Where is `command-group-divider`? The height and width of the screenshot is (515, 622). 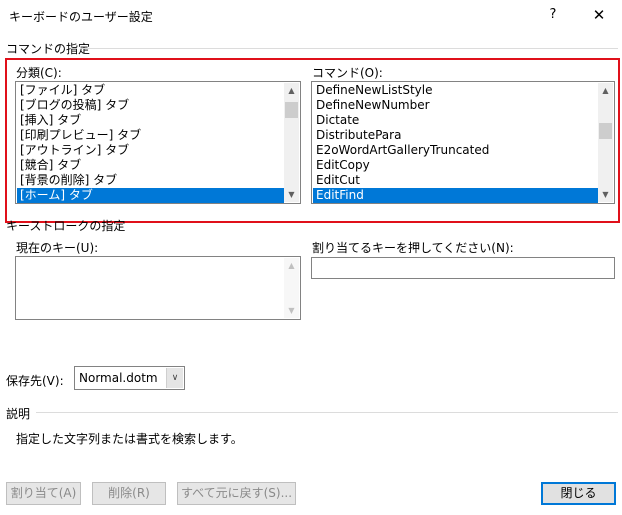 command-group-divider is located at coordinates (350, 48).